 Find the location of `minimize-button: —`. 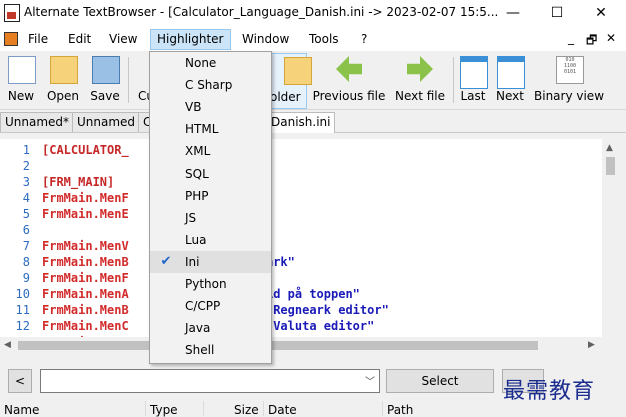

minimize-button: — is located at coordinates (513, 13).